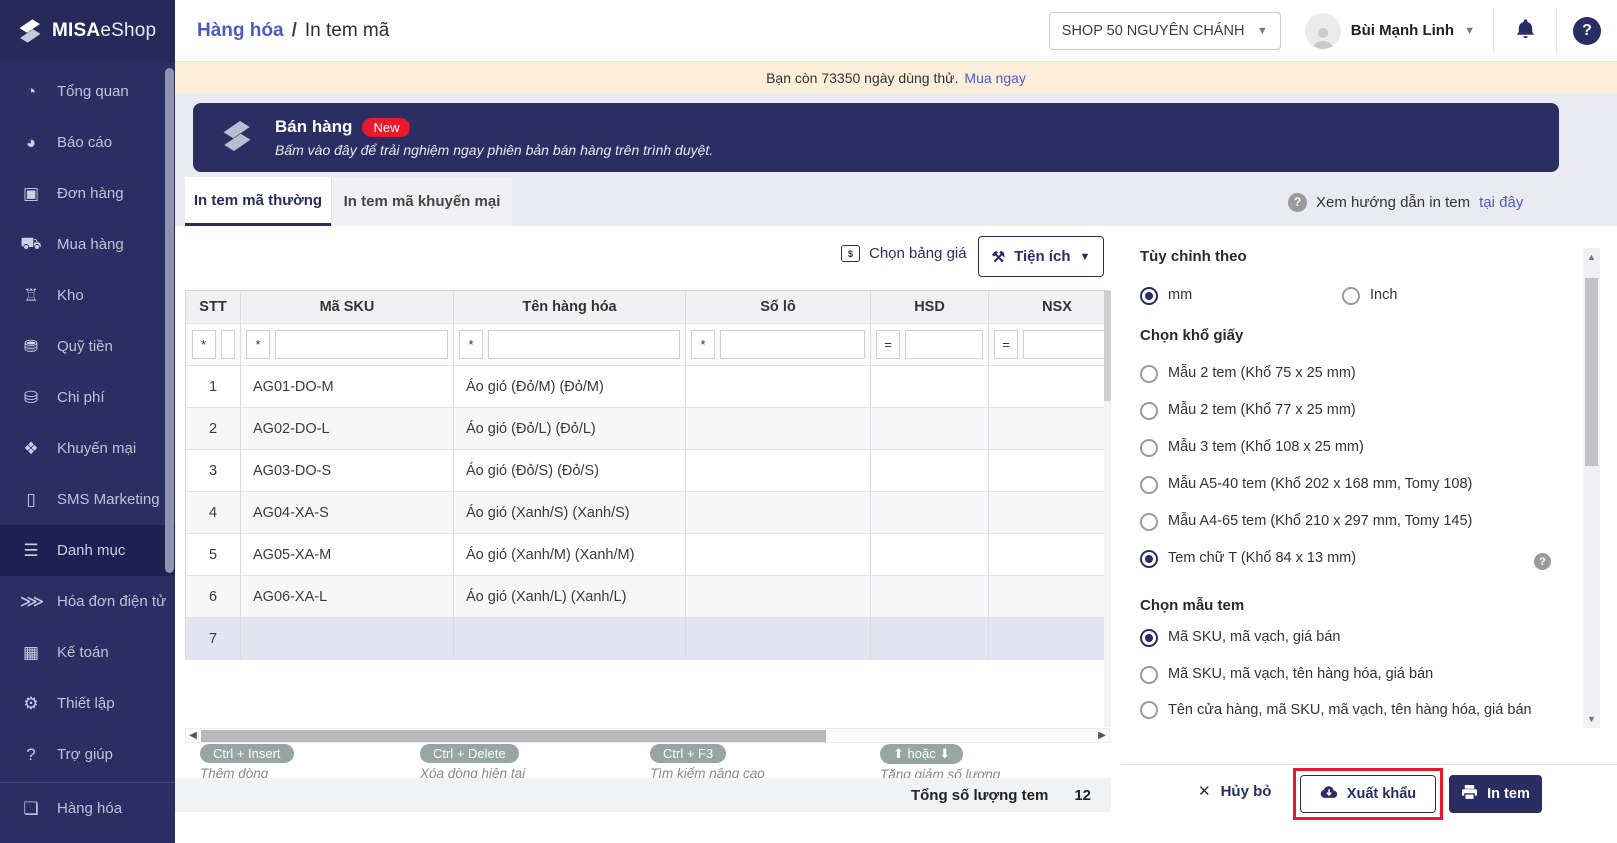  Describe the element at coordinates (648, 471) in the screenshot. I see `table-row: 3 AG03-DO-S Áo gió (Đỏ/S) (Đỏ/S)` at that location.